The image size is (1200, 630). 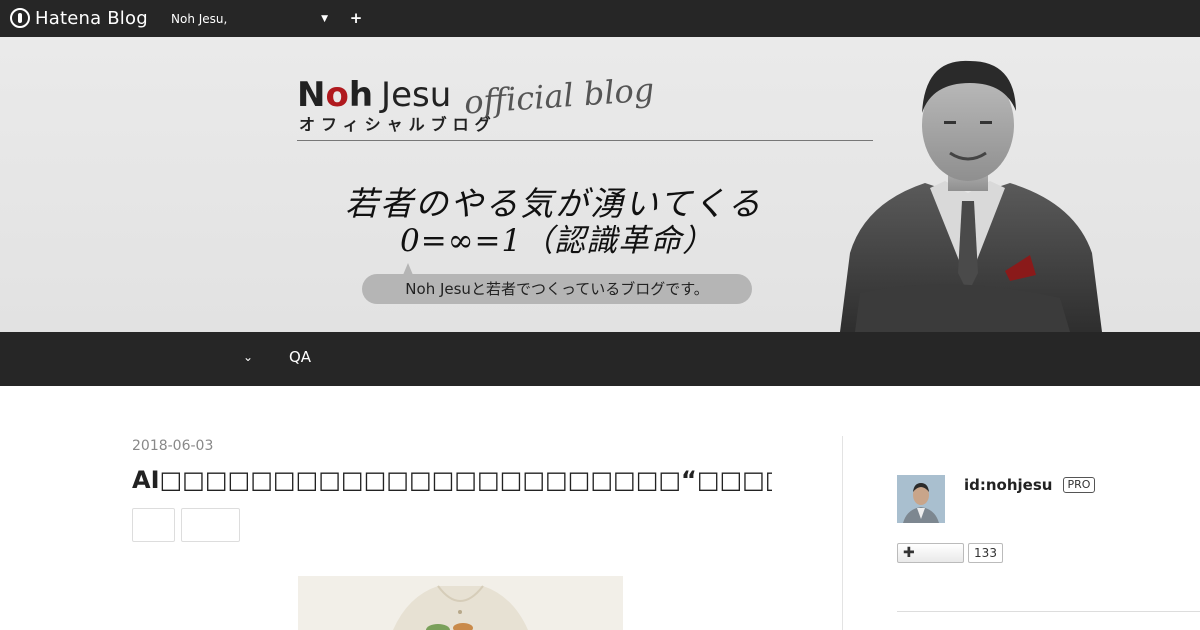 What do you see at coordinates (356, 18) in the screenshot?
I see `new-entry-plus-button: +` at bounding box center [356, 18].